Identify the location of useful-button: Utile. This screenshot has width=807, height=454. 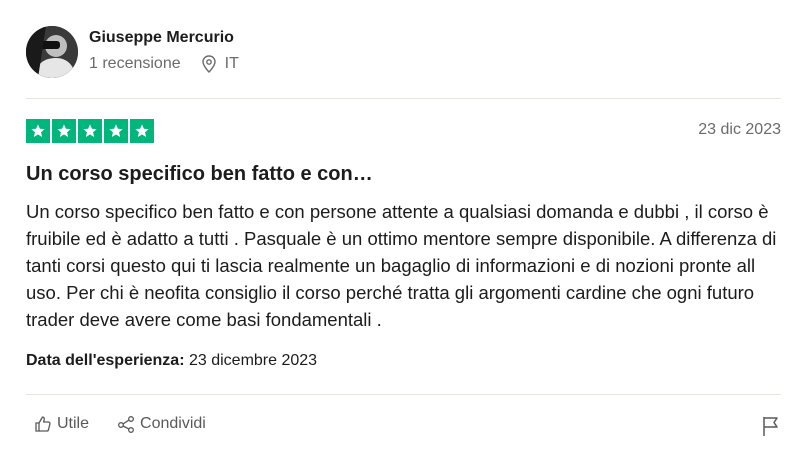
(61, 424).